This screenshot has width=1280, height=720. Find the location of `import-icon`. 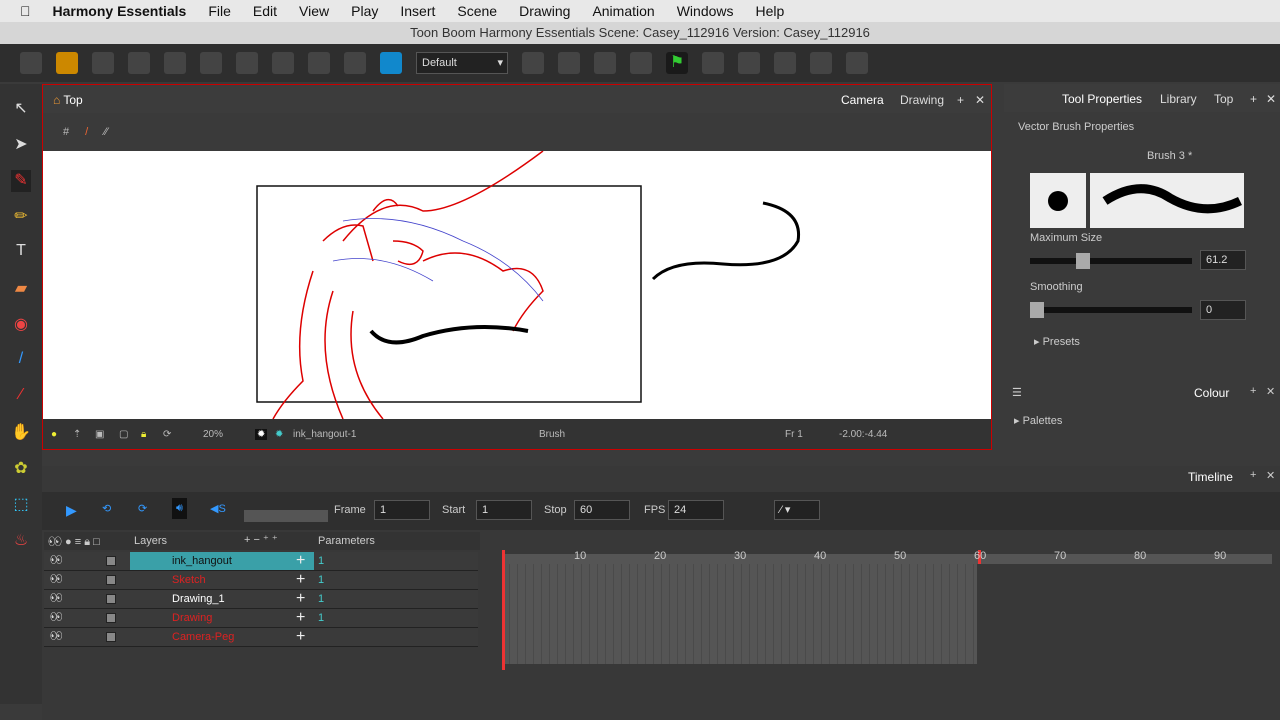

import-icon is located at coordinates (175, 63).